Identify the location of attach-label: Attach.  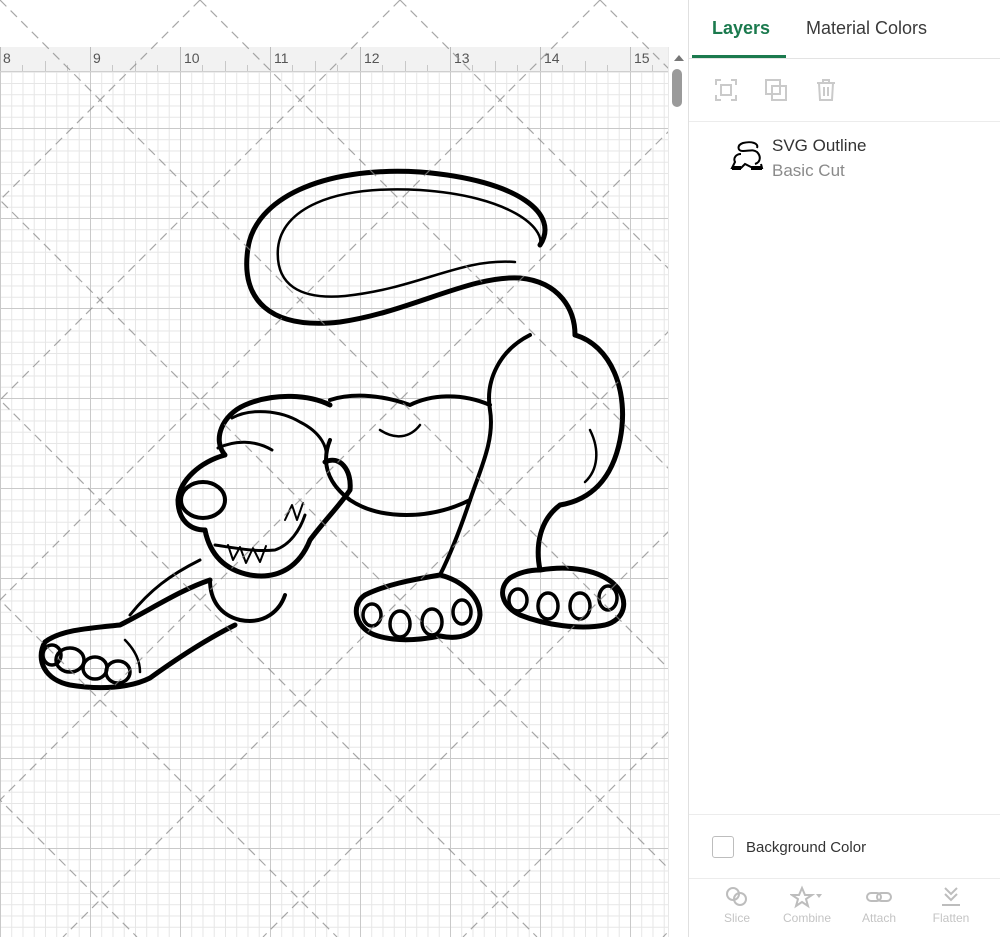
(879, 918).